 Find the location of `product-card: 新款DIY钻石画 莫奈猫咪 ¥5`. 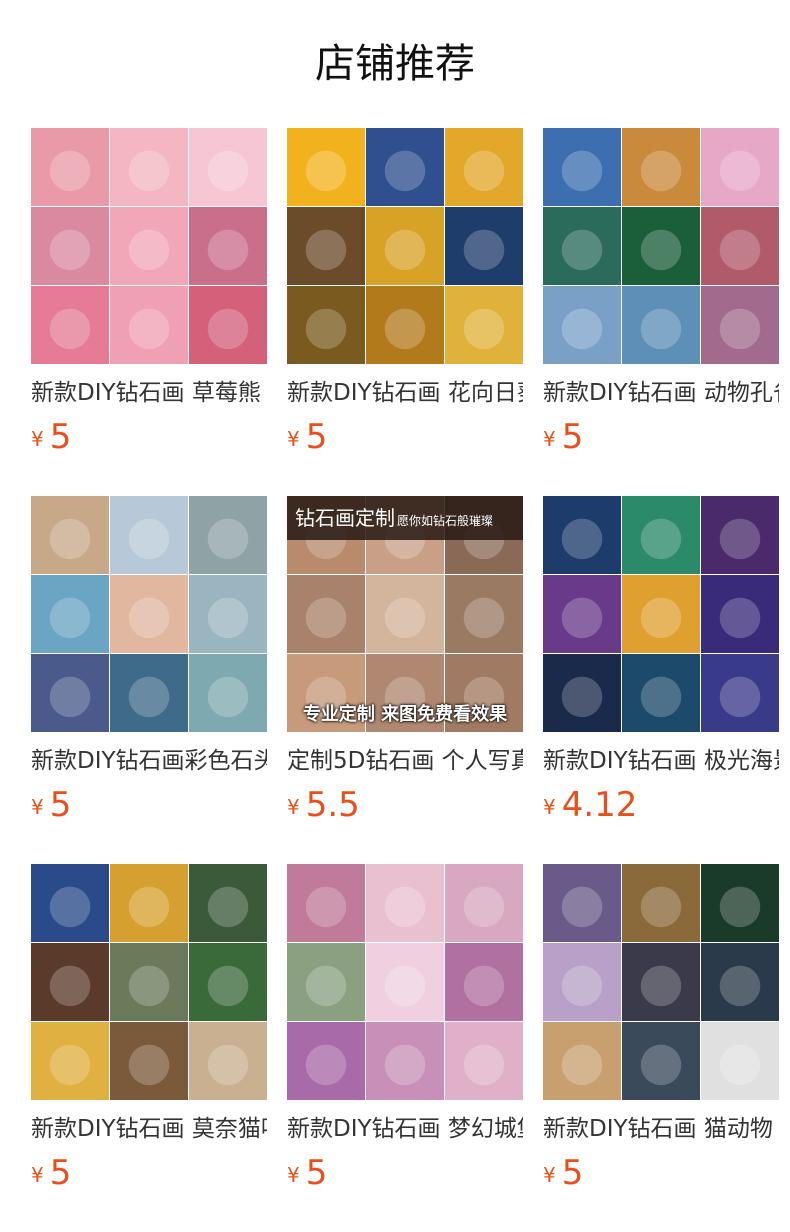

product-card: 新款DIY钻石画 莫奈猫咪 ¥5 is located at coordinates (149, 1034).